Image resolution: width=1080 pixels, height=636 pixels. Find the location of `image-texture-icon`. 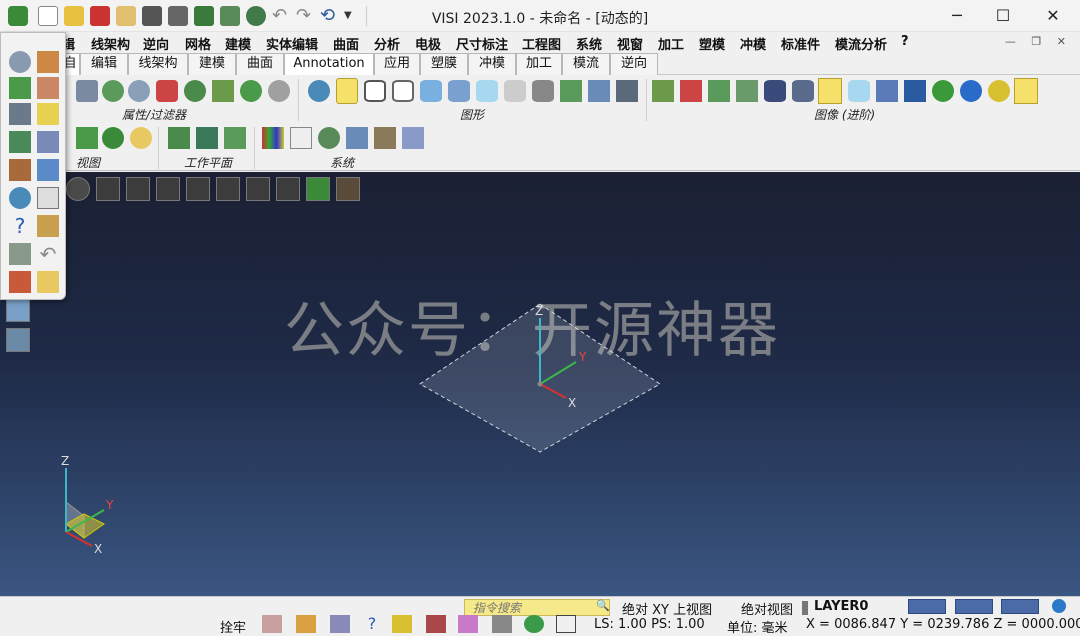

image-texture-icon is located at coordinates (887, 91).